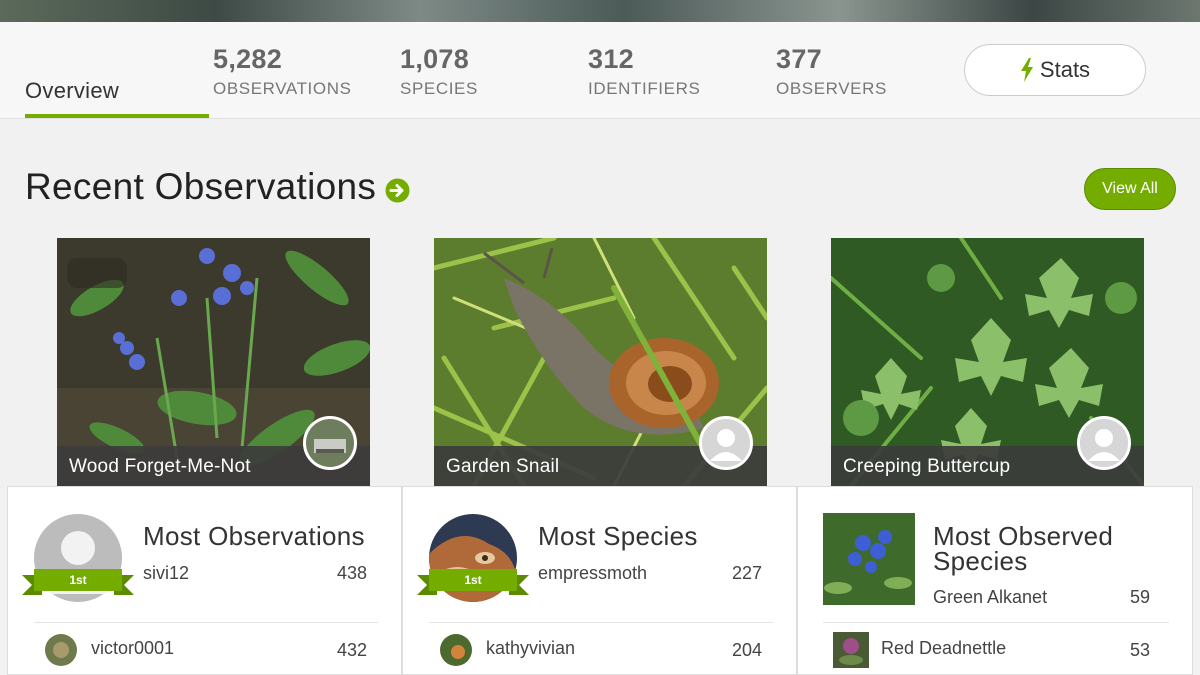 The width and height of the screenshot is (1200, 675). I want to click on leader-name: sivi12, so click(166, 573).